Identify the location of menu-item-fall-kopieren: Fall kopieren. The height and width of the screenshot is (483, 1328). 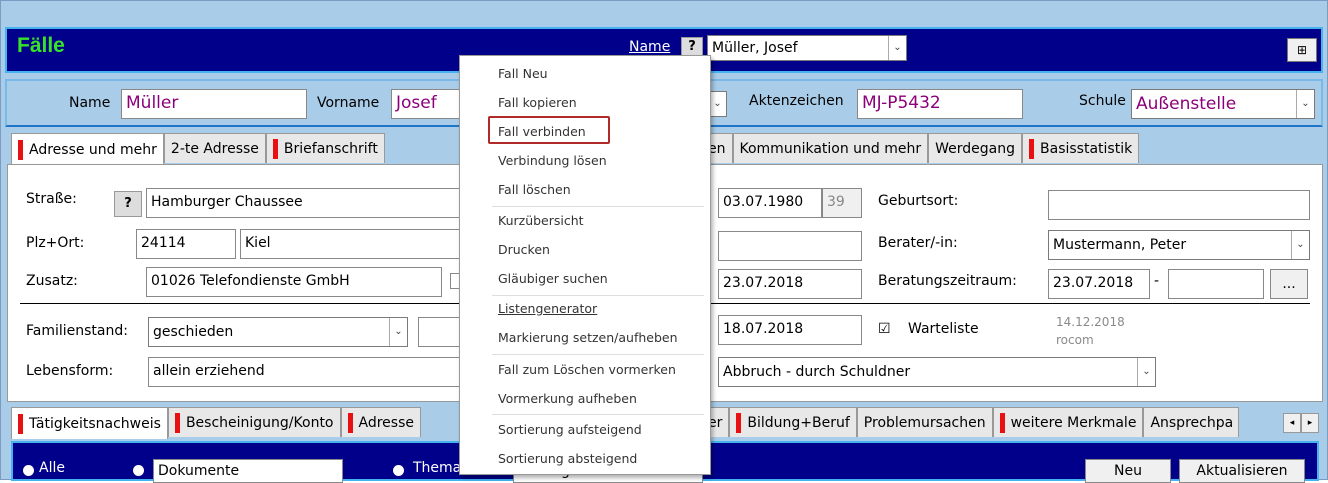
(537, 102).